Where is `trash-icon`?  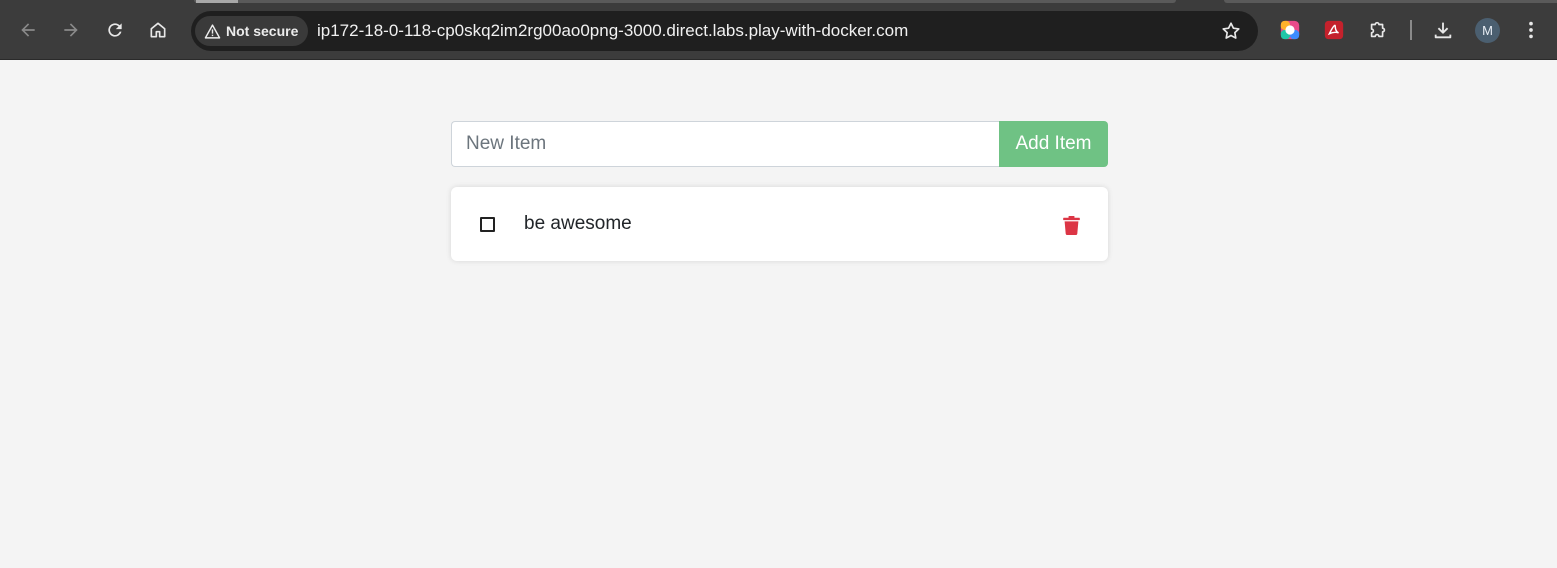
trash-icon is located at coordinates (1071, 225).